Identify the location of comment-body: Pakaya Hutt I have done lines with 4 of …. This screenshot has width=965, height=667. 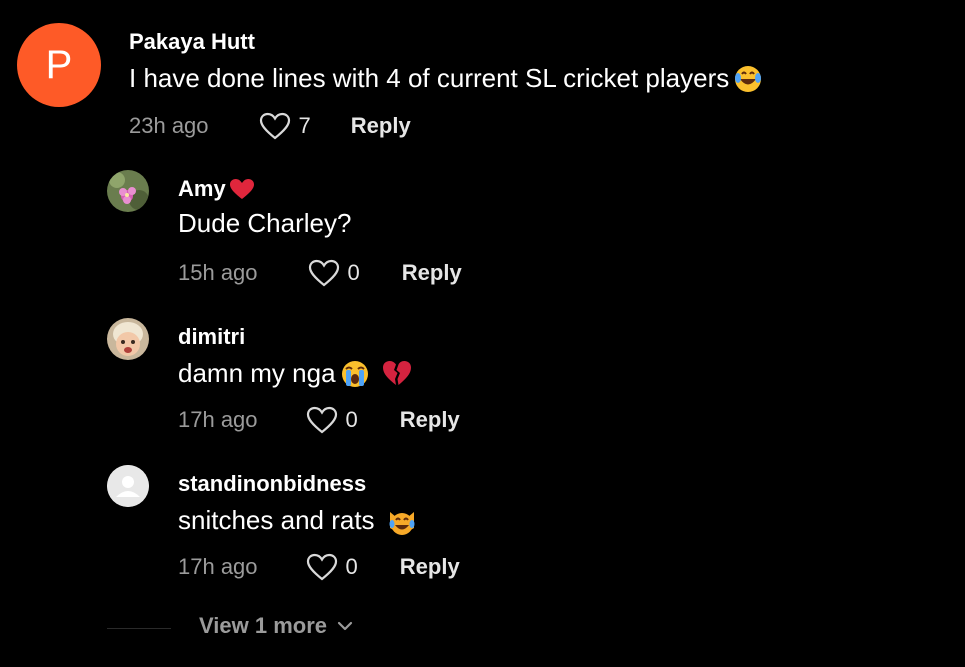
(446, 61).